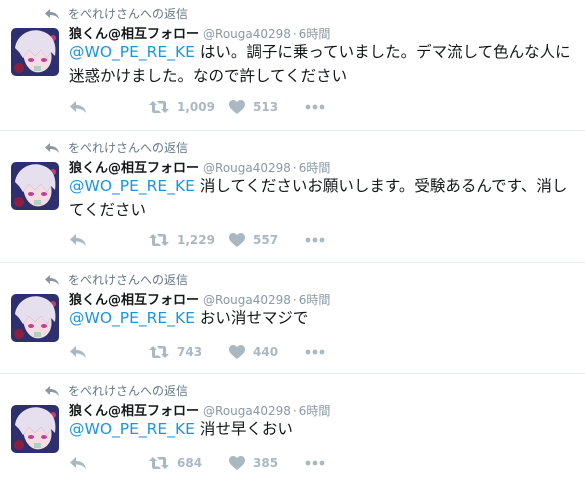  I want to click on tweet-text: @WO_PE_RE_KE 消せ早くおい, so click(321, 429).